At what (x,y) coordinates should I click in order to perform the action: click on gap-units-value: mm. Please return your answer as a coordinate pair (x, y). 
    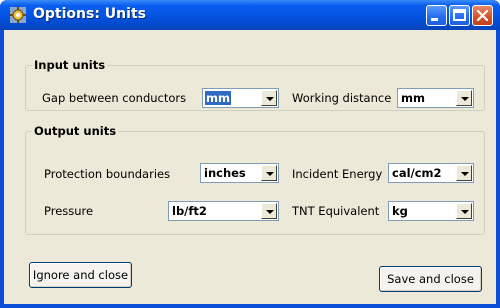
    Looking at the image, I should click on (218, 98).